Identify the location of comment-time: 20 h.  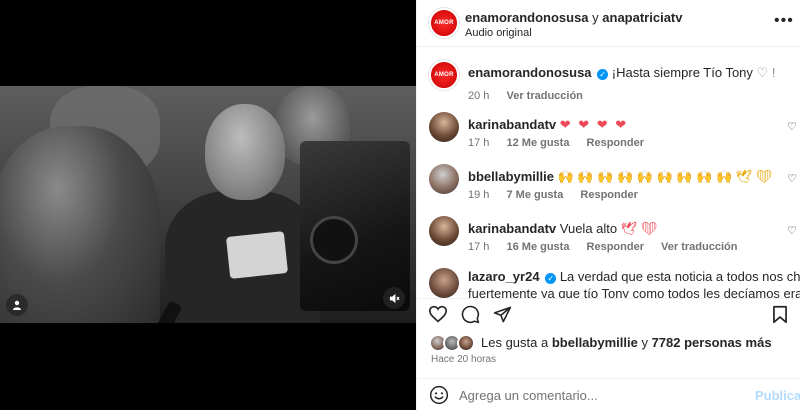
(478, 96).